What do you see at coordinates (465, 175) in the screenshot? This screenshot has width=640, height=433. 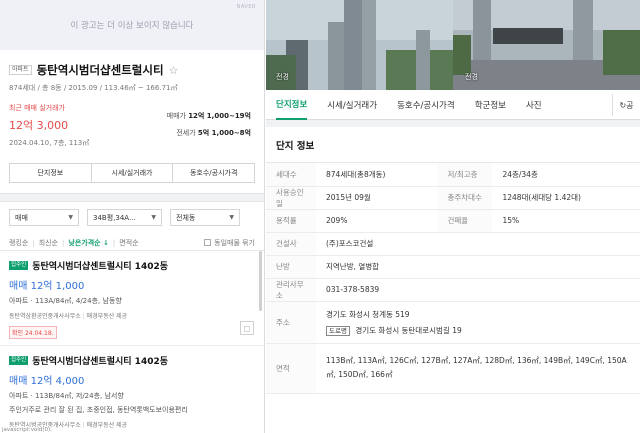 I see `floors-label: 저/최고층` at bounding box center [465, 175].